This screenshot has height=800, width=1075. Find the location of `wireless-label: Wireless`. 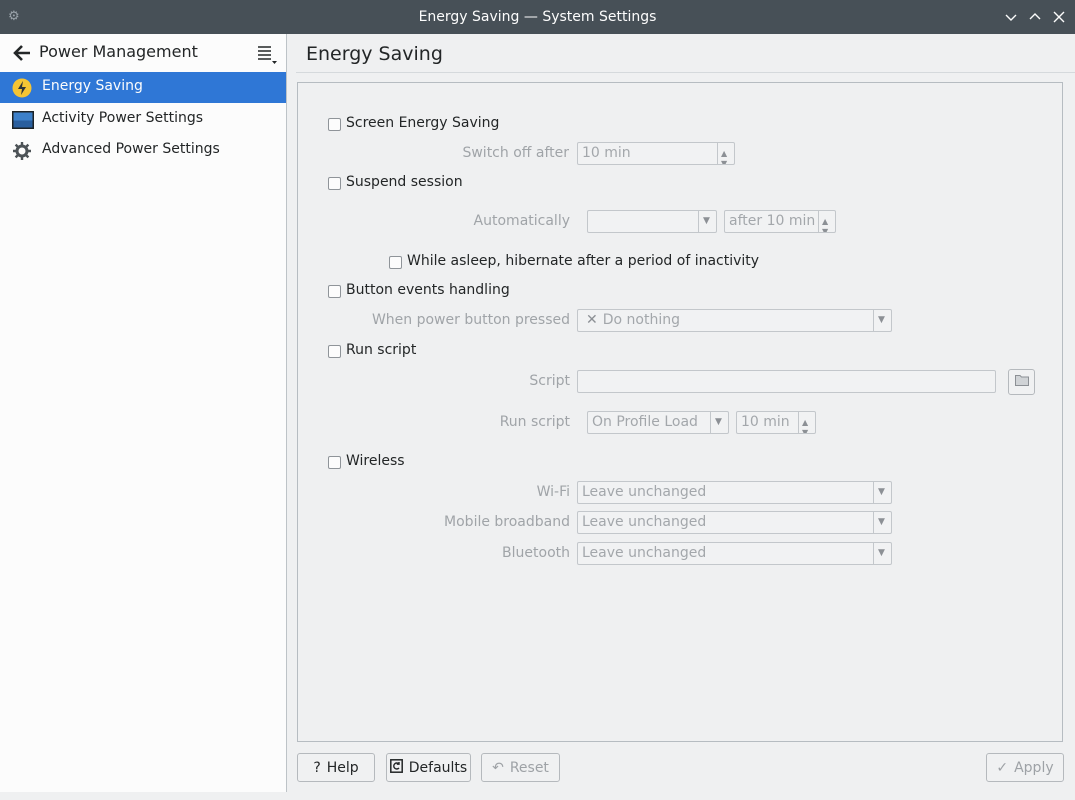

wireless-label: Wireless is located at coordinates (375, 461).